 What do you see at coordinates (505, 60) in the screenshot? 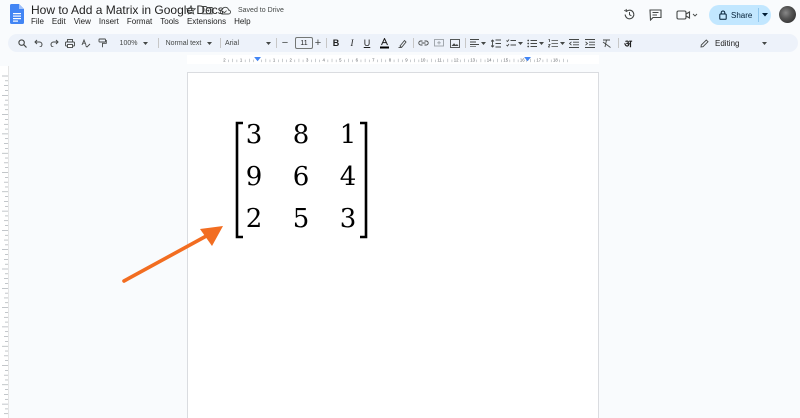
I see `ruler-number: 15` at bounding box center [505, 60].